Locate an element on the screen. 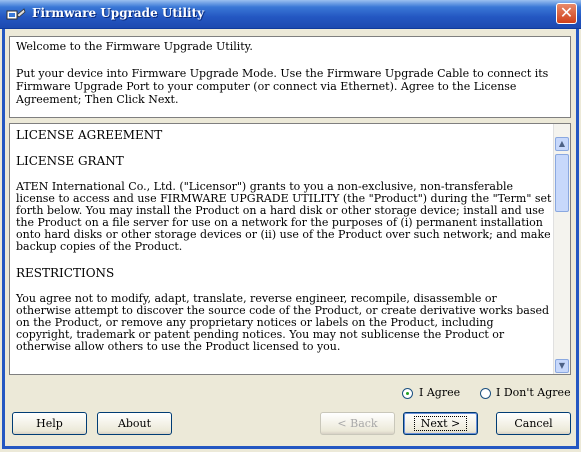  disagree-radio is located at coordinates (485, 393).